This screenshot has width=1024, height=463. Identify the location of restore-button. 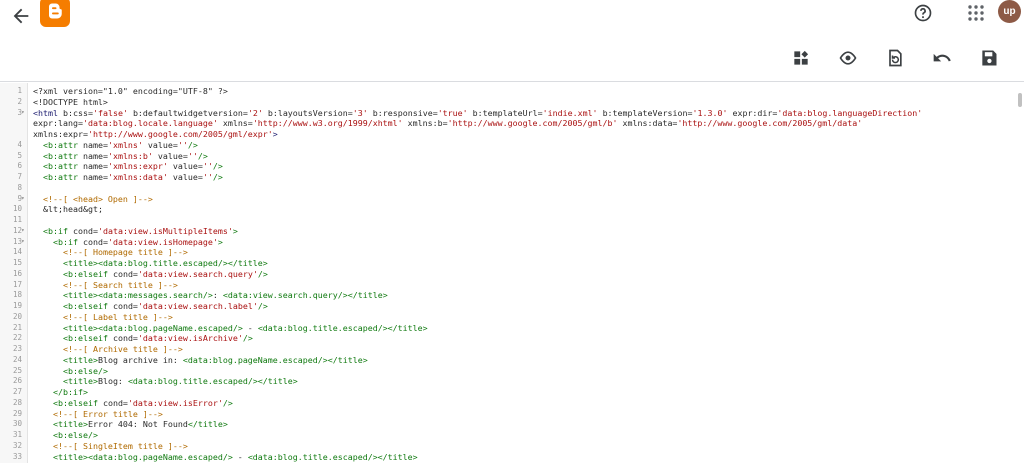
(895, 58).